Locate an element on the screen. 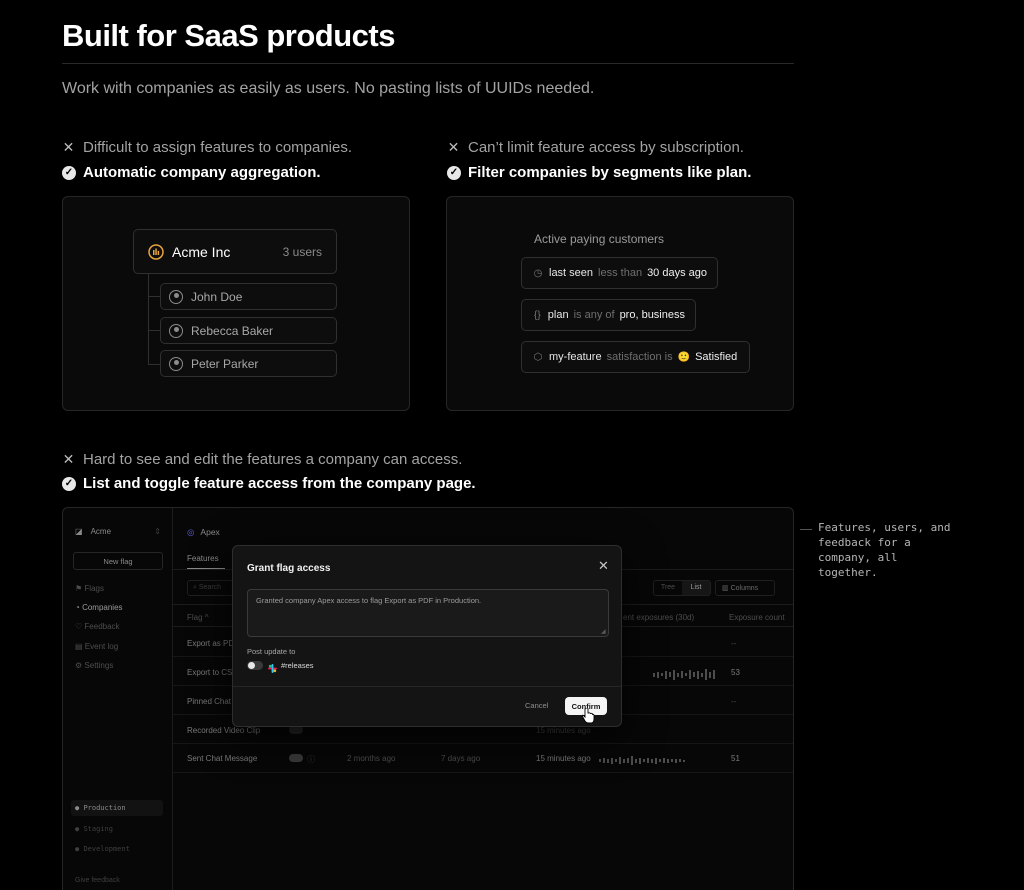 The height and width of the screenshot is (890, 1024). cancel-button: Cancel is located at coordinates (536, 705).